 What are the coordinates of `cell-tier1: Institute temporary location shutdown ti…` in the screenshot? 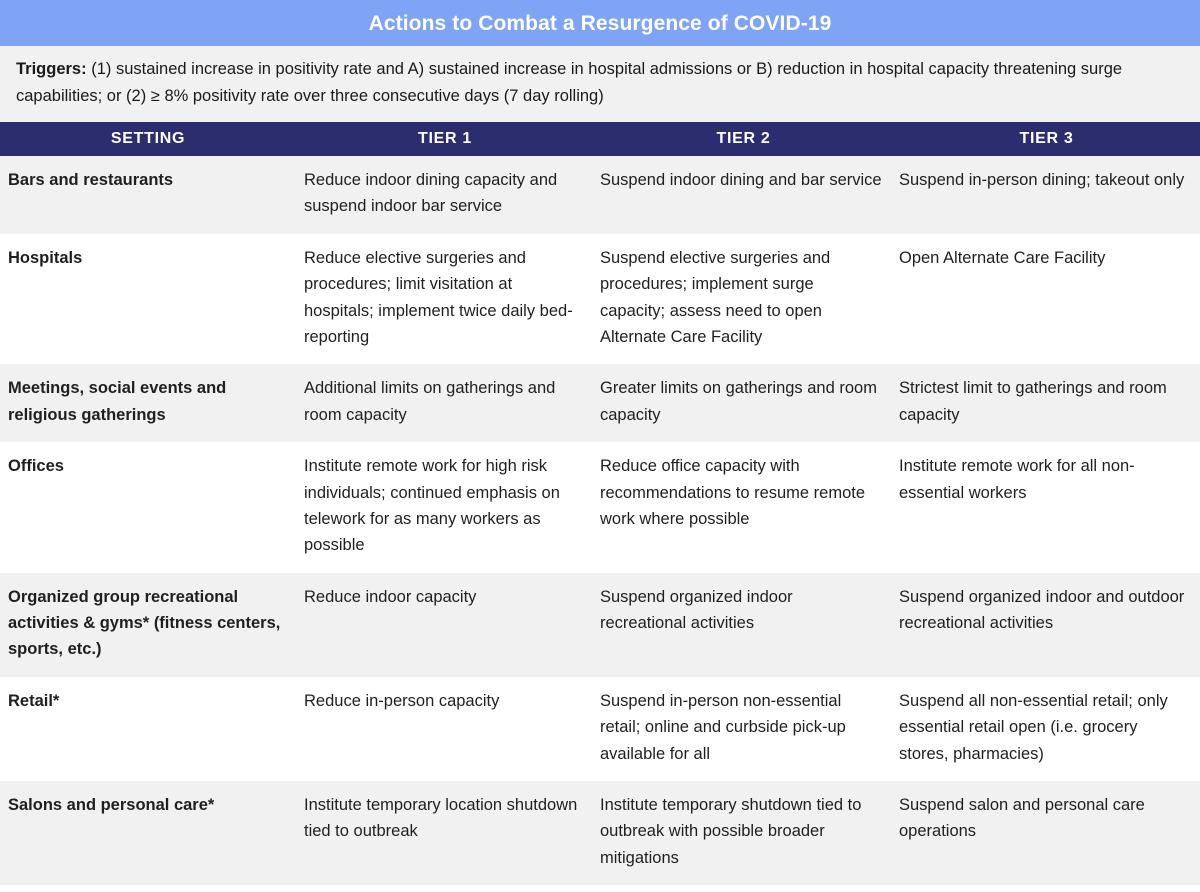 It's located at (445, 833).